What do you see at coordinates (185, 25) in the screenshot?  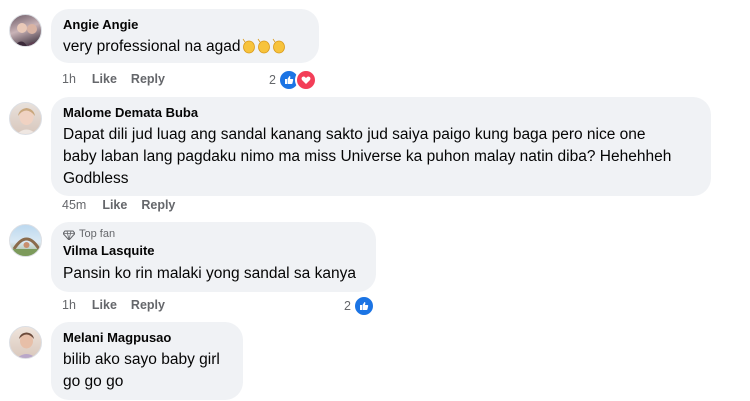 I see `comment-author: Angie Angie` at bounding box center [185, 25].